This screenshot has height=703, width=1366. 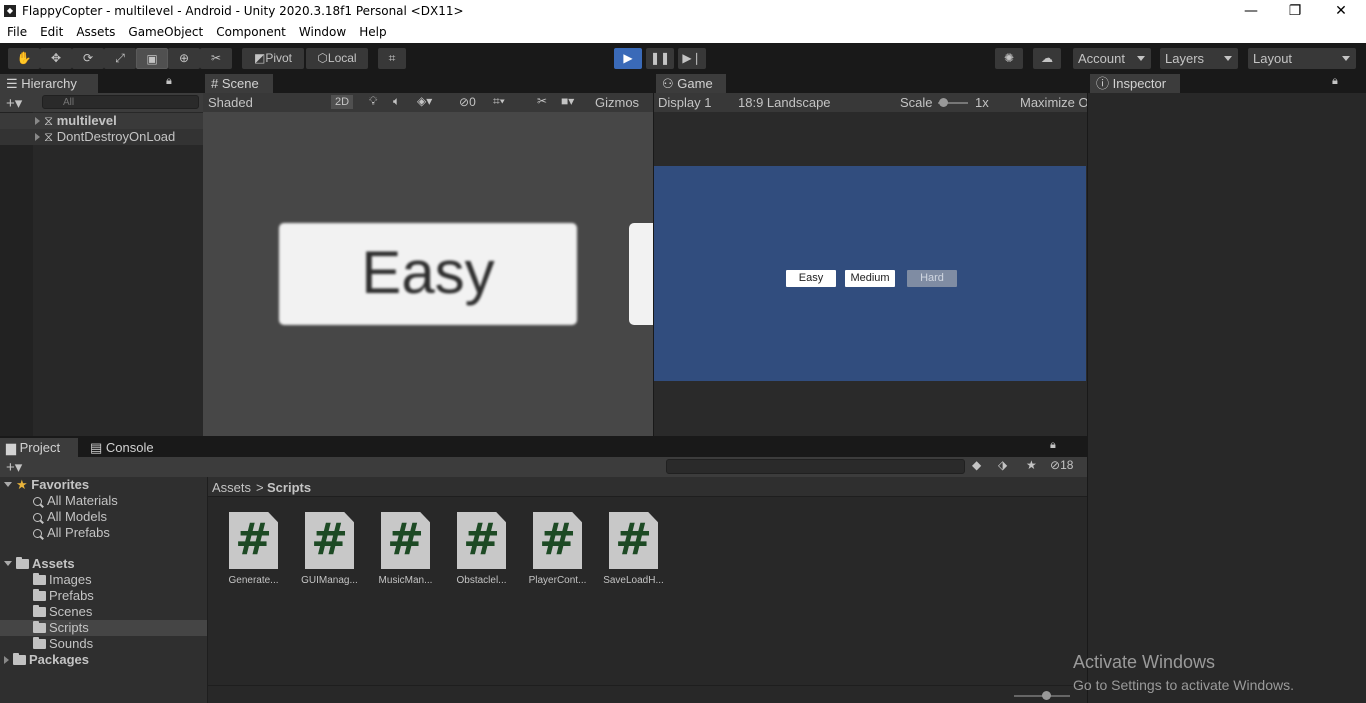 I want to click on menu-help: Help, so click(x=372, y=31).